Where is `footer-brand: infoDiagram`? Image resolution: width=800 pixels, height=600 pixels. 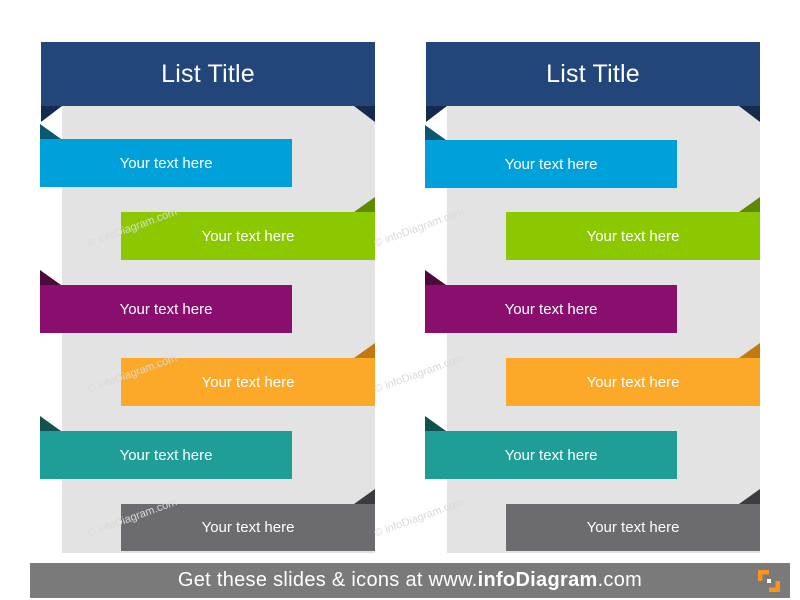
footer-brand: infoDiagram is located at coordinates (537, 580).